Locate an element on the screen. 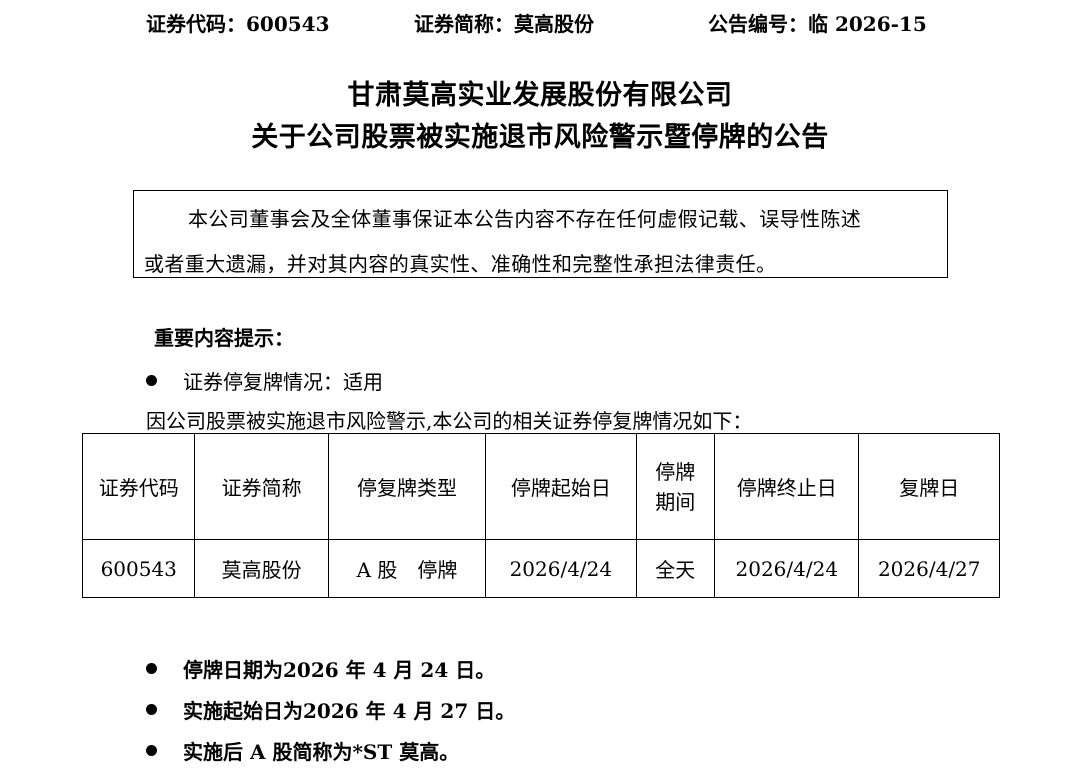 This screenshot has width=1080, height=773. table-header-row: 证券代码 证券简称 停复牌类型 停牌起始日 停牌期间 停牌终止日 复牌日 is located at coordinates (540, 486).